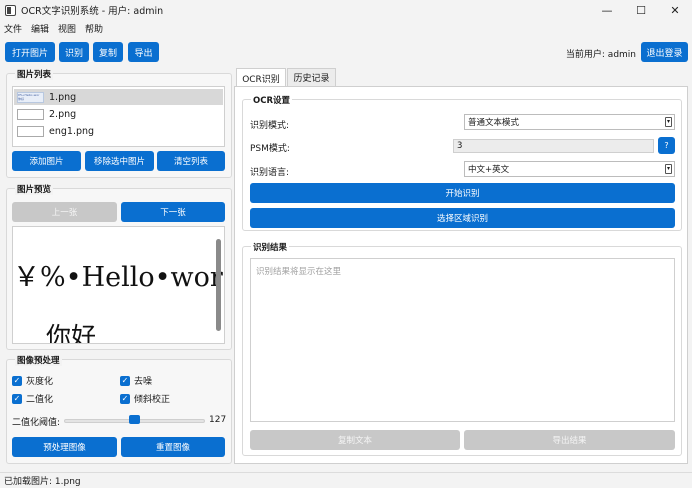 This screenshot has width=692, height=488. Describe the element at coordinates (569, 169) in the screenshot. I see `language-select: 中文+英文 ▾` at that location.